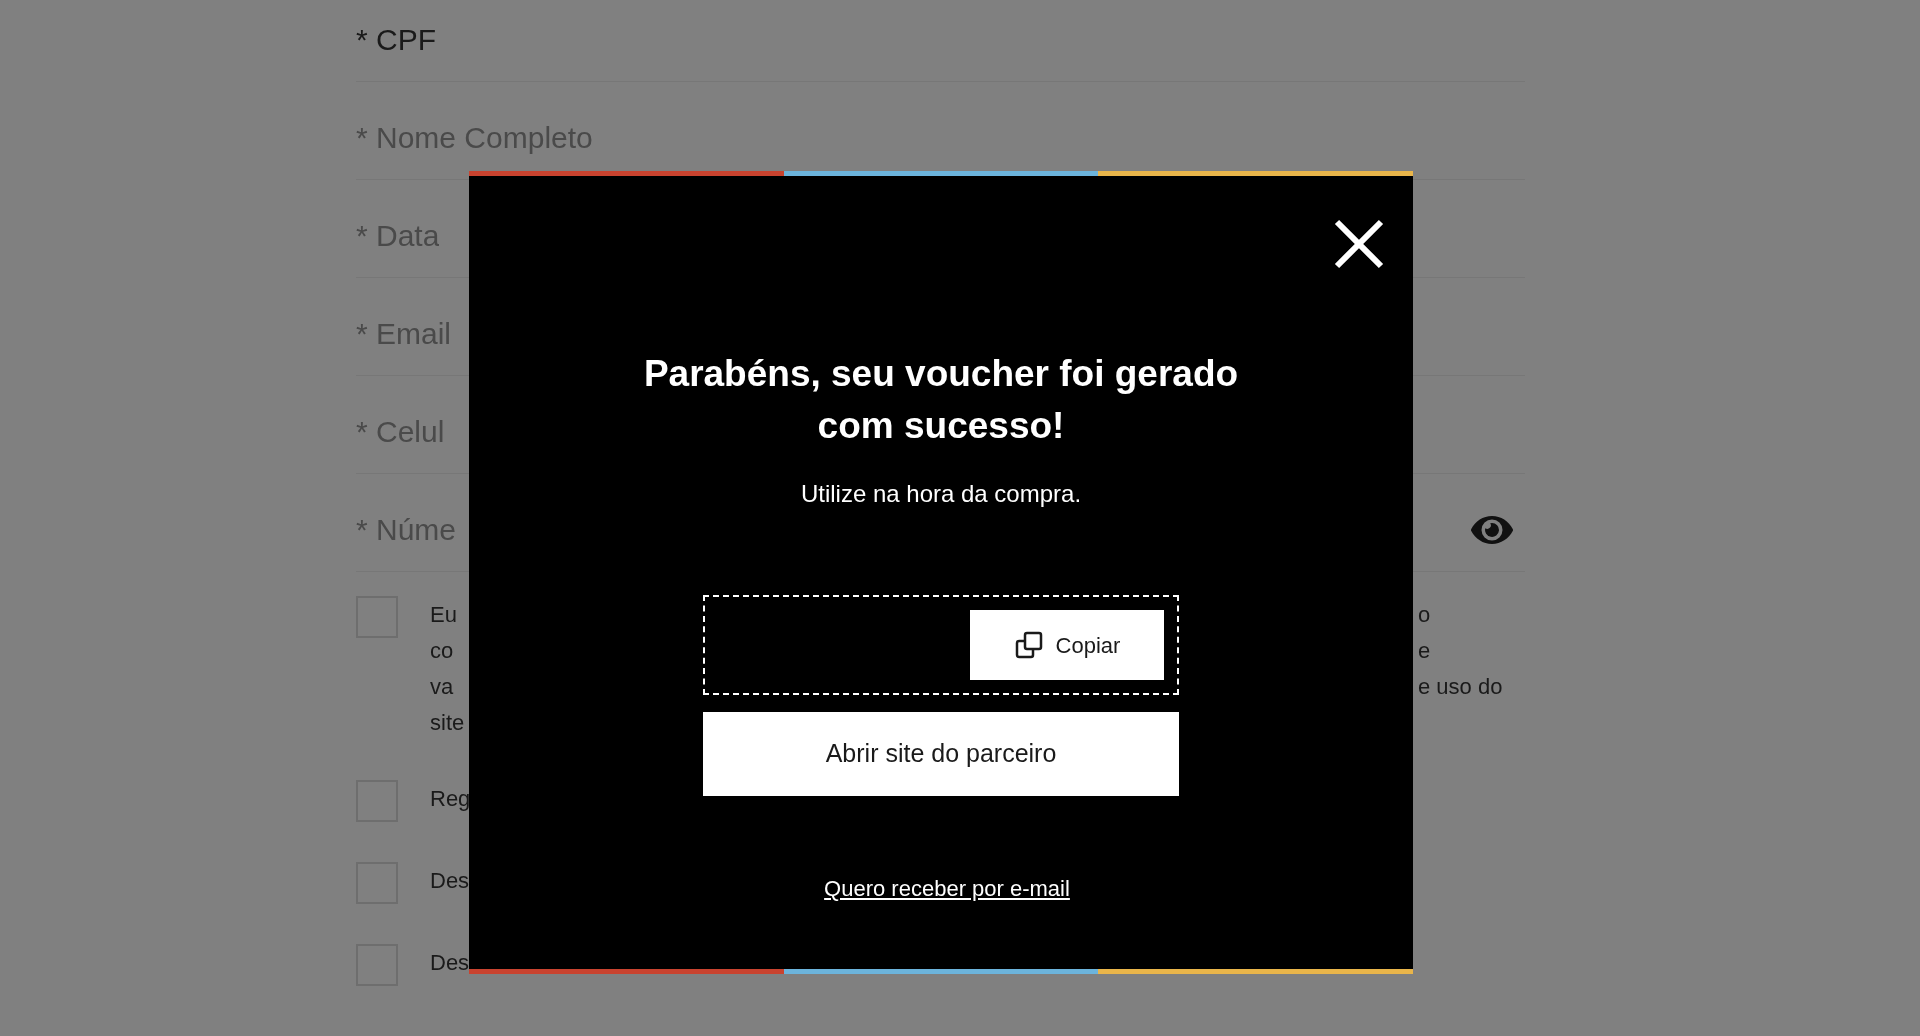 This screenshot has width=1920, height=1036. Describe the element at coordinates (941, 400) in the screenshot. I see `dialog-title: Parabéns, seu voucher foi gerado com sucesso!` at that location.